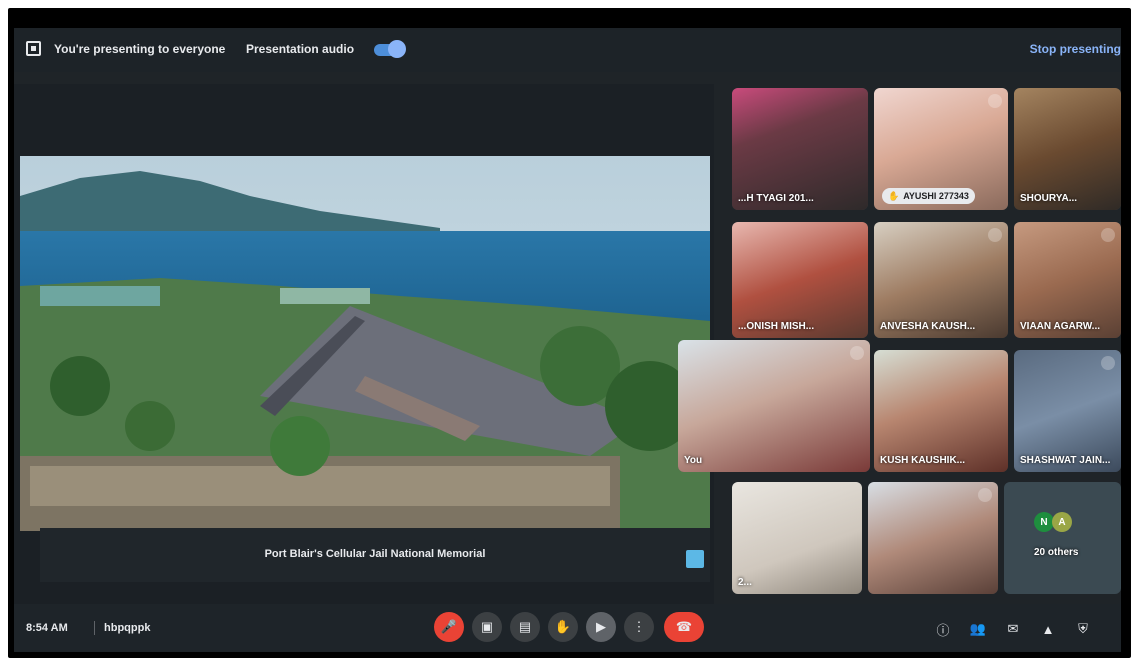 This screenshot has width=1137, height=665. I want to click on divider, so click(94, 628).